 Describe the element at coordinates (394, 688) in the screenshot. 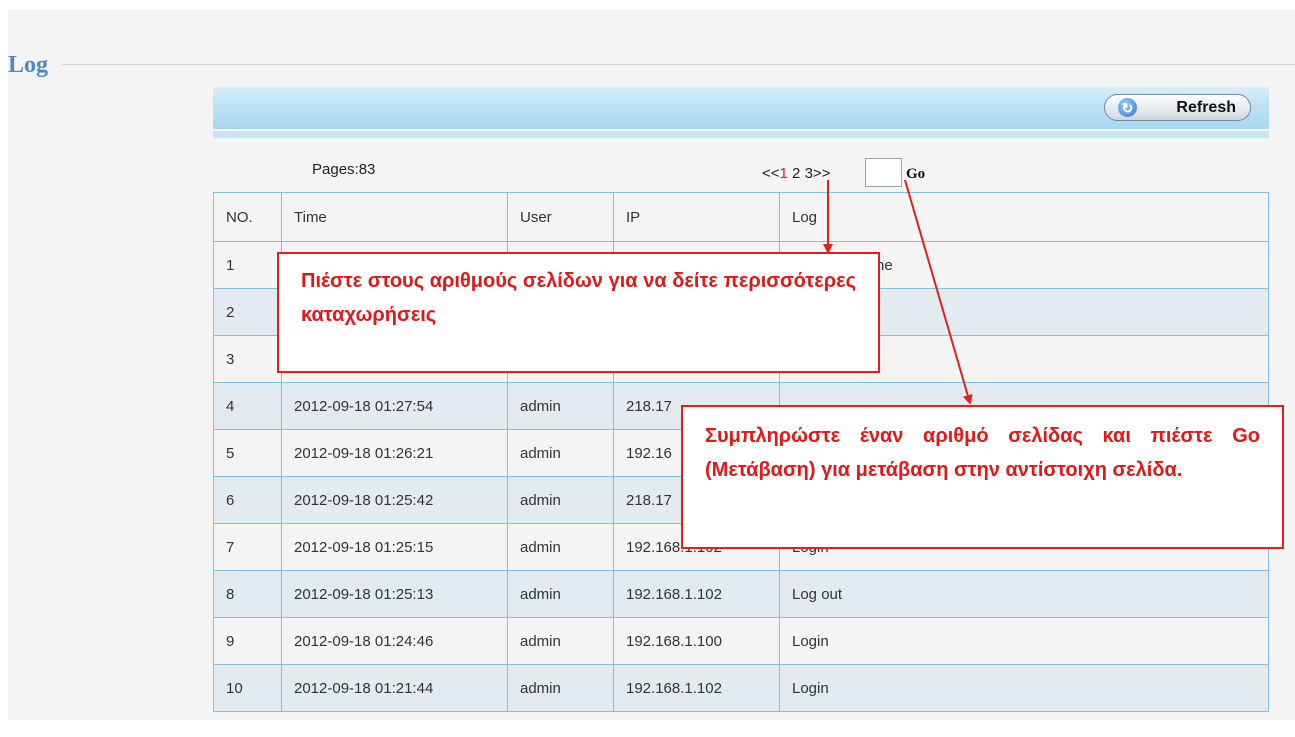

I see `cell-time: 2012-09-18 01:21:44` at that location.